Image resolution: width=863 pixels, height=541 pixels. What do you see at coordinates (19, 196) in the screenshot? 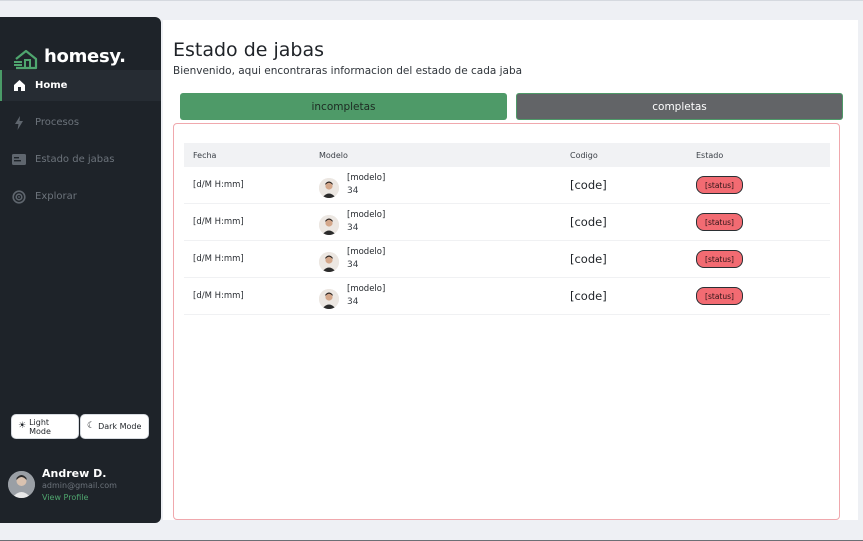
I see `compass-icon` at bounding box center [19, 196].